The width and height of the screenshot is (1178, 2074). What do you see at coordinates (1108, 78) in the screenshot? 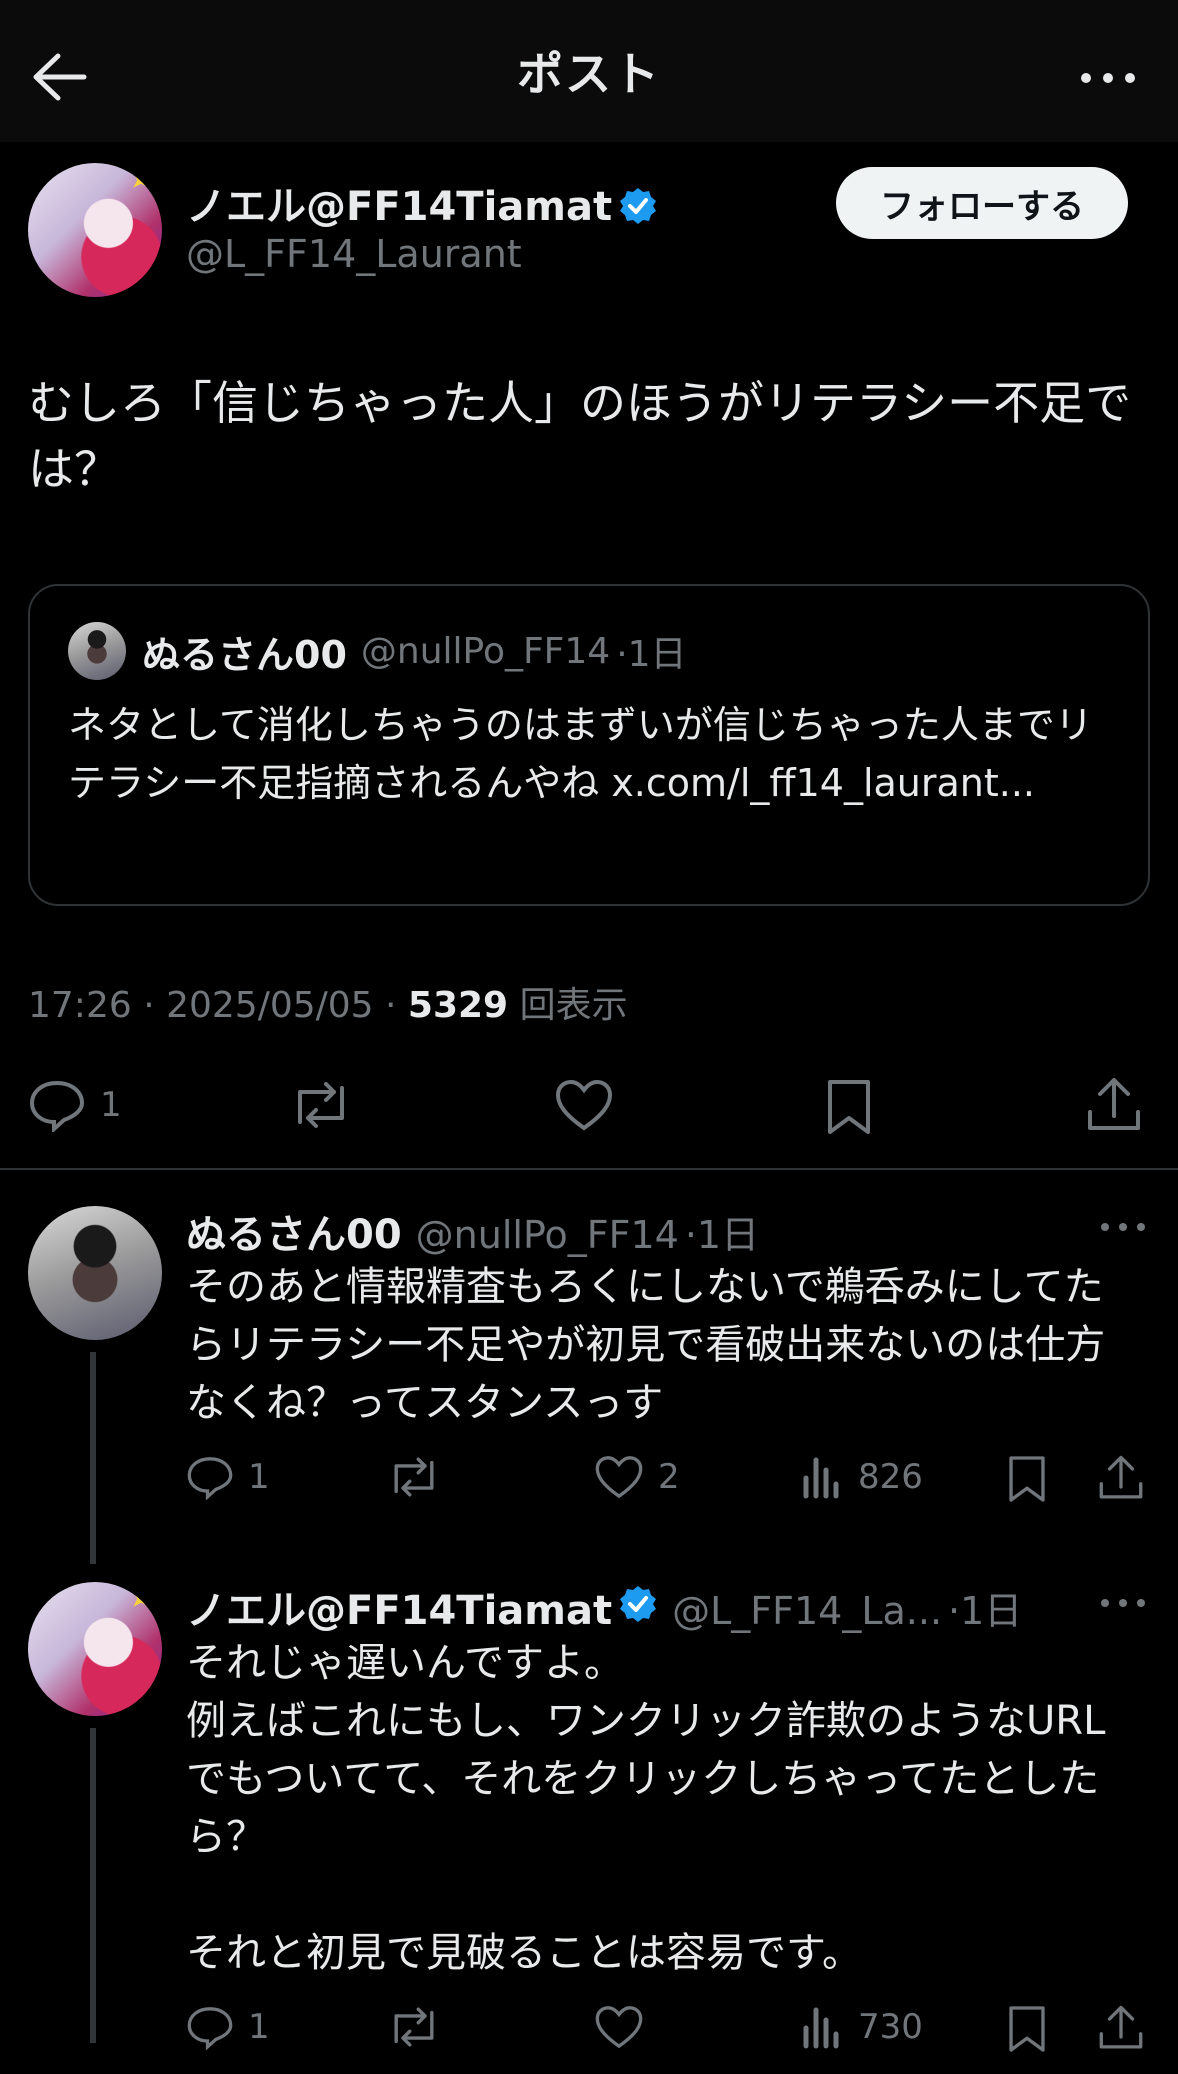
I see `more-icon` at bounding box center [1108, 78].